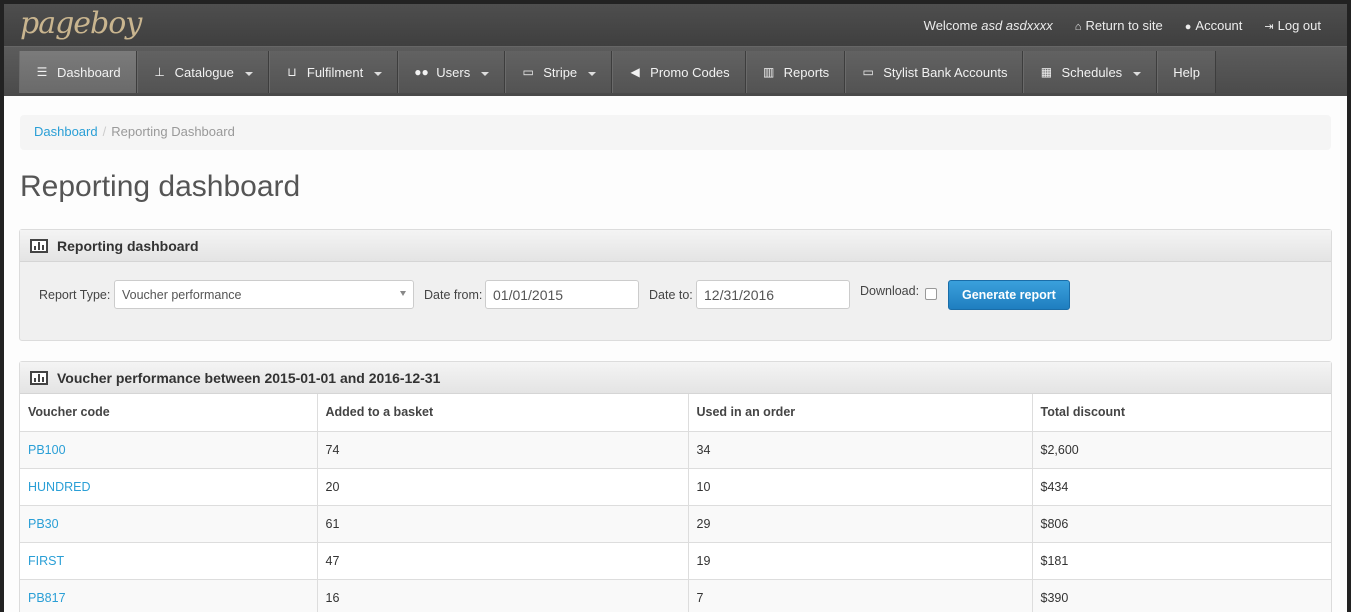  I want to click on nav-item-reports: ▥ Reports, so click(795, 72).